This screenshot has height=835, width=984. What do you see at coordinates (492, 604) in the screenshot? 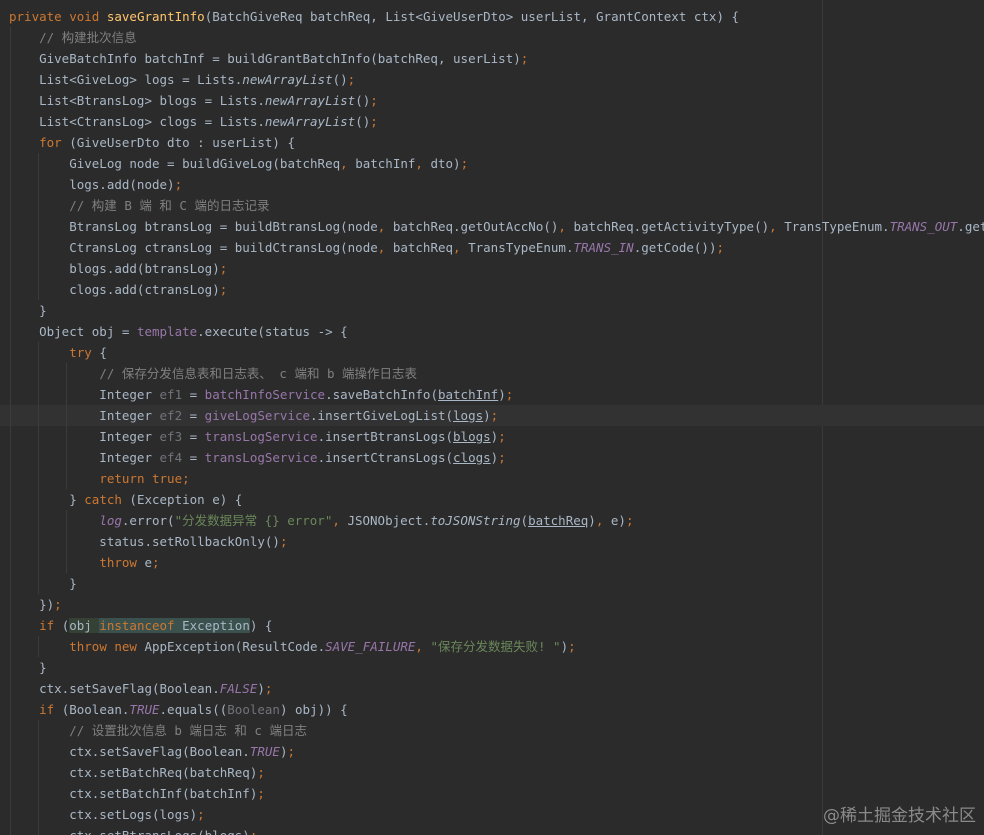
I see `code-line: });` at bounding box center [492, 604].